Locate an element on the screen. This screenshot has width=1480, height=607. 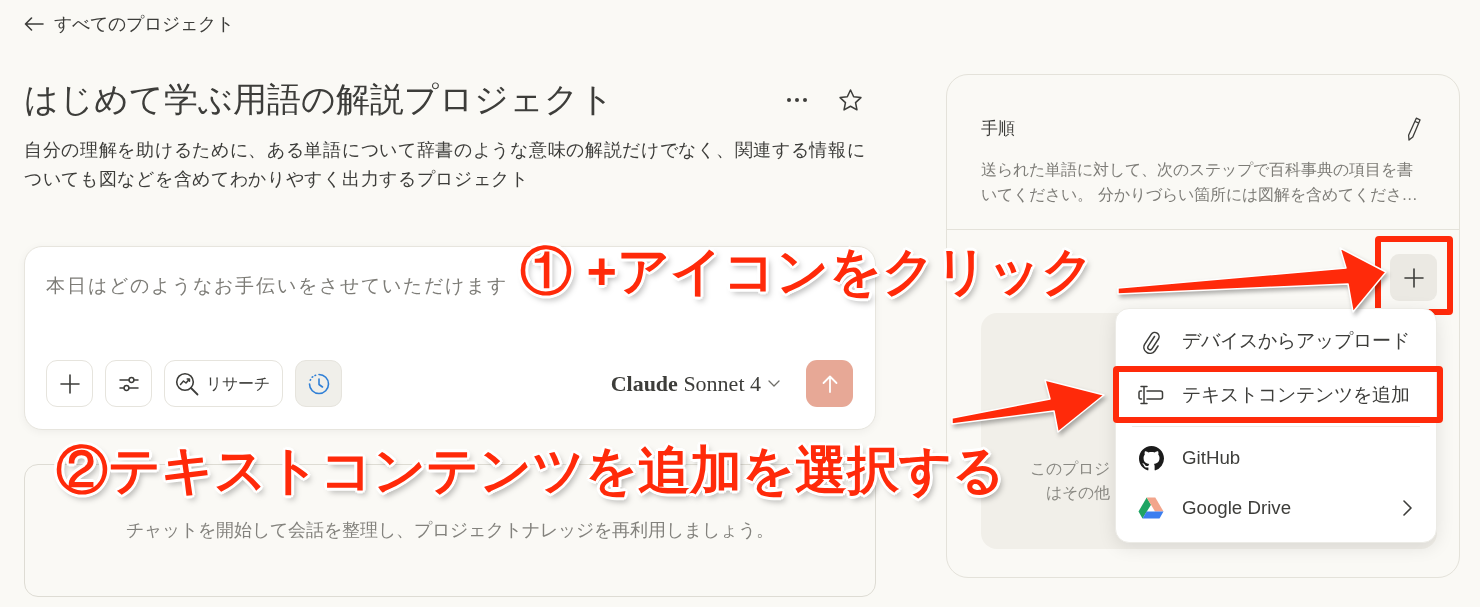
research-button: リサーチ is located at coordinates (223, 383).